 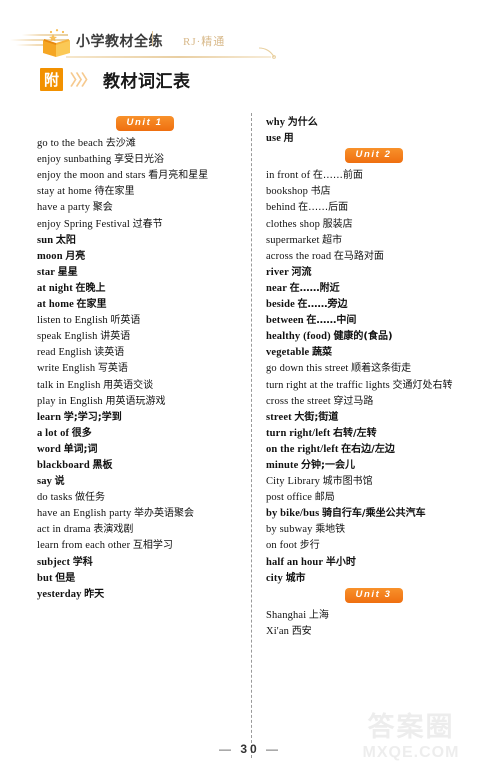 What do you see at coordinates (328, 465) in the screenshot?
I see `vocabulary-translation: 分钟;一会儿` at bounding box center [328, 465].